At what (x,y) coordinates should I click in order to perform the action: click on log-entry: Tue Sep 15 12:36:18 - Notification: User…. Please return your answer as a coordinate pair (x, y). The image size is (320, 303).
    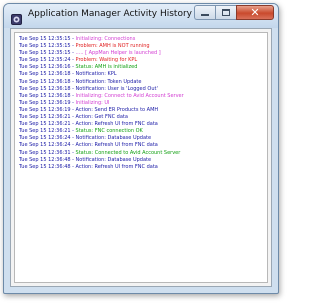
    Looking at the image, I should click on (88, 88).